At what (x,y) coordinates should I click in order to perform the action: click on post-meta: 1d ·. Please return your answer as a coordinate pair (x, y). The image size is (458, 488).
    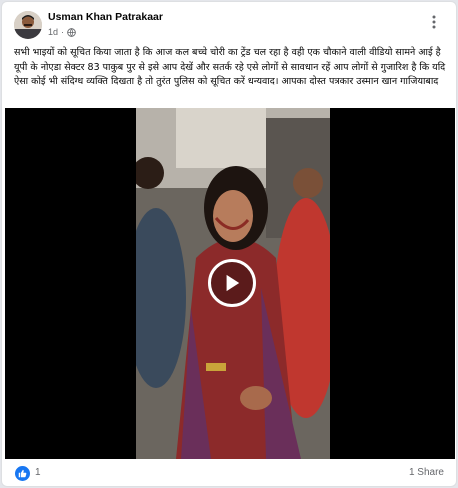
    Looking at the image, I should click on (62, 32).